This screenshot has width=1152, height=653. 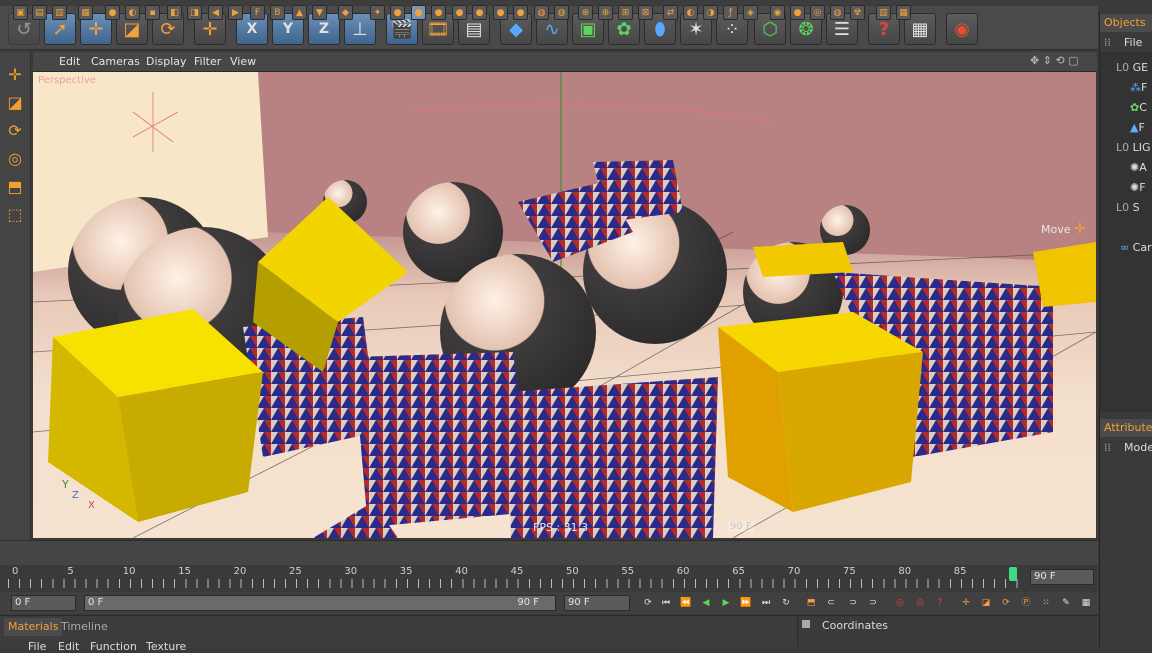 What do you see at coordinates (500, 12) in the screenshot?
I see `record-7-icon: ●` at bounding box center [500, 12].